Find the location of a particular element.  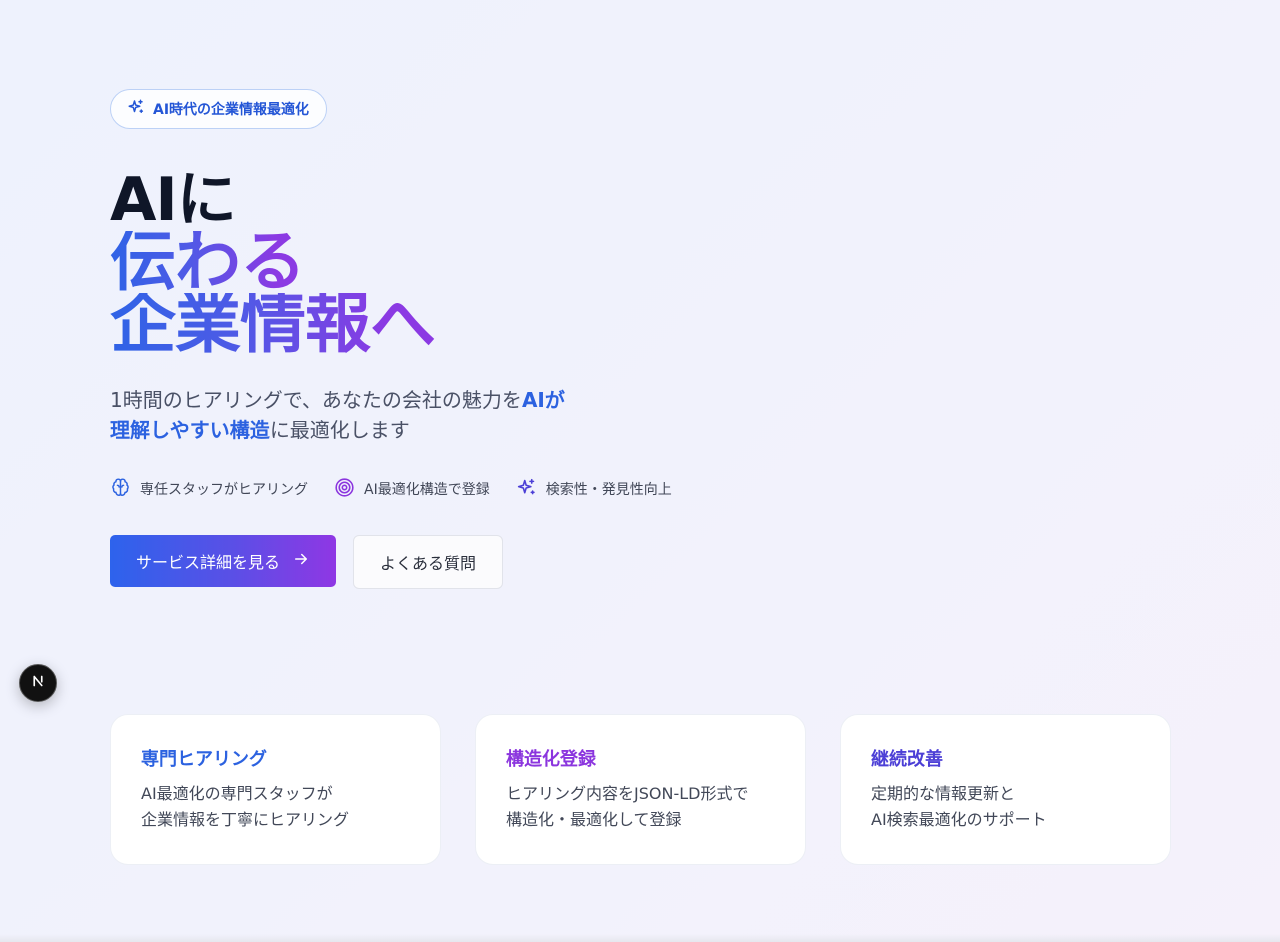

card-text: AI最適化の専門スタッフが 企業情報を丁寧にヒアリング is located at coordinates (245, 806).